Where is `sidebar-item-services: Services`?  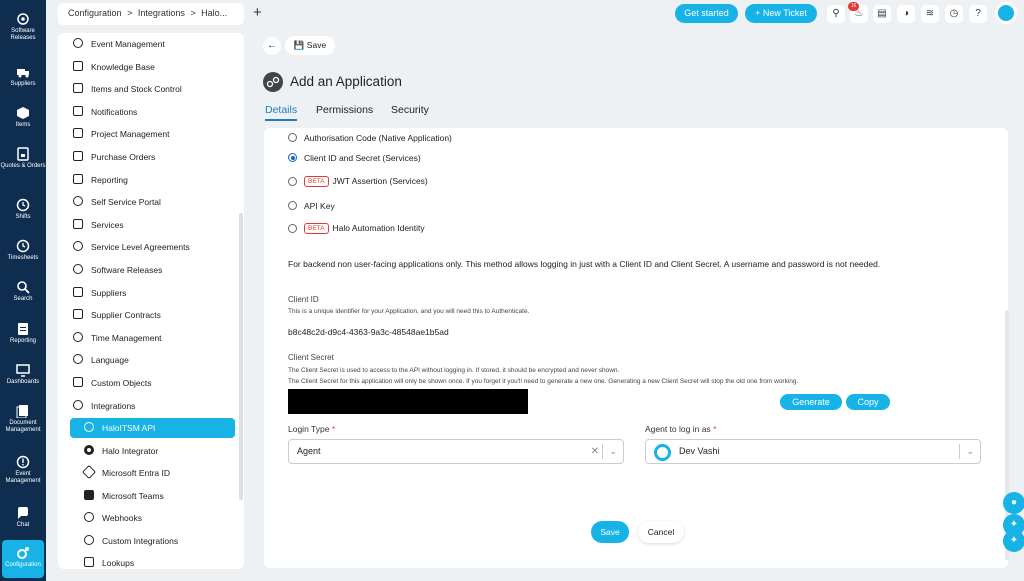 sidebar-item-services: Services is located at coordinates (155, 225).